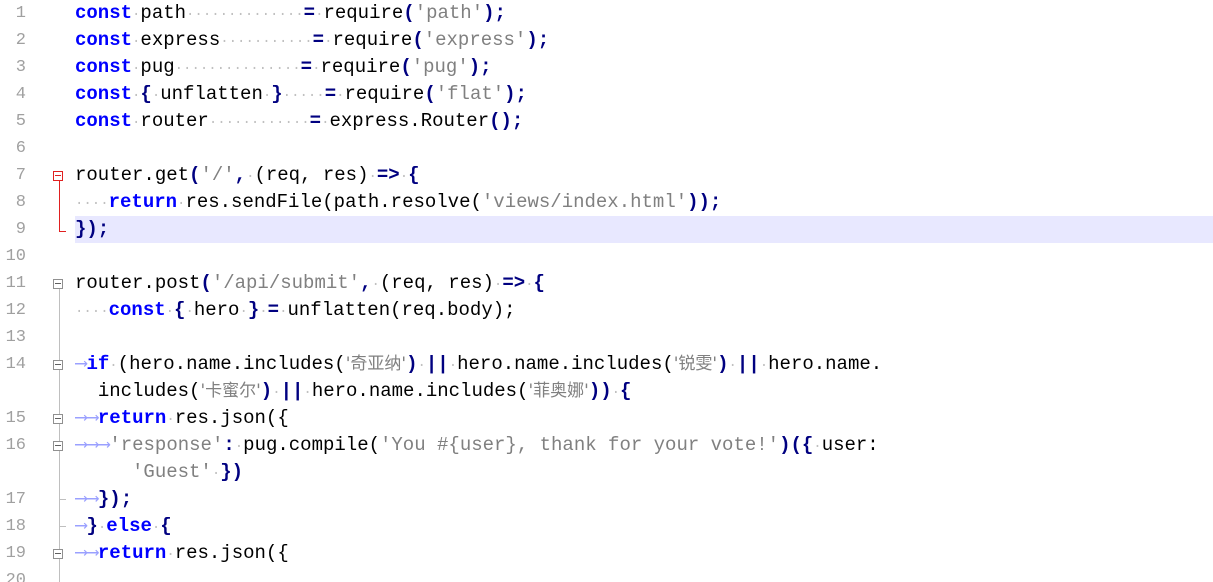 This screenshot has height=582, width=1213. Describe the element at coordinates (584, 202) in the screenshot. I see `string-token: 'views/index.html'` at that location.